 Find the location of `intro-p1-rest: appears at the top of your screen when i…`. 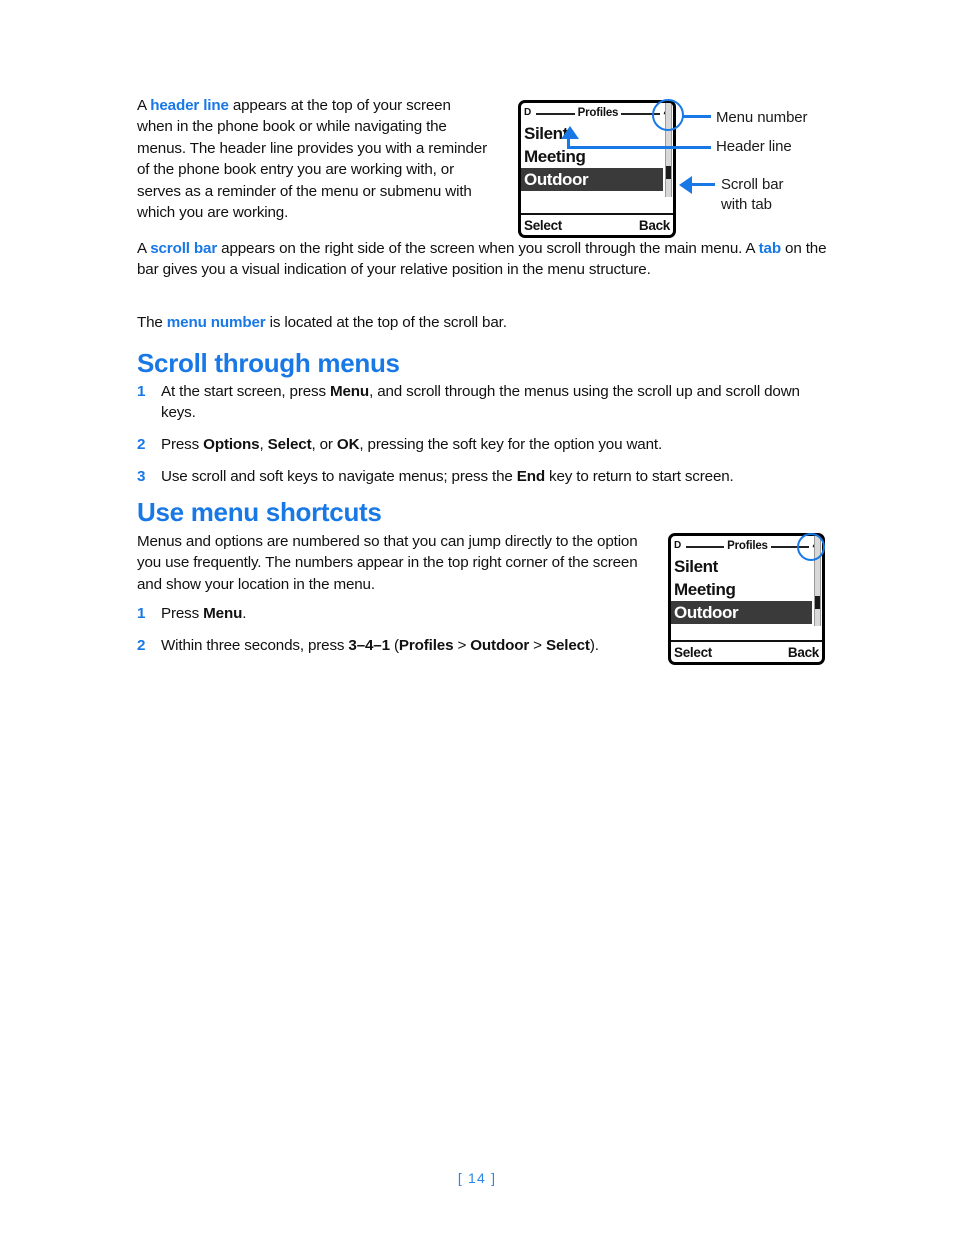

intro-p1-rest: appears at the top of your screen when i… is located at coordinates (312, 159).